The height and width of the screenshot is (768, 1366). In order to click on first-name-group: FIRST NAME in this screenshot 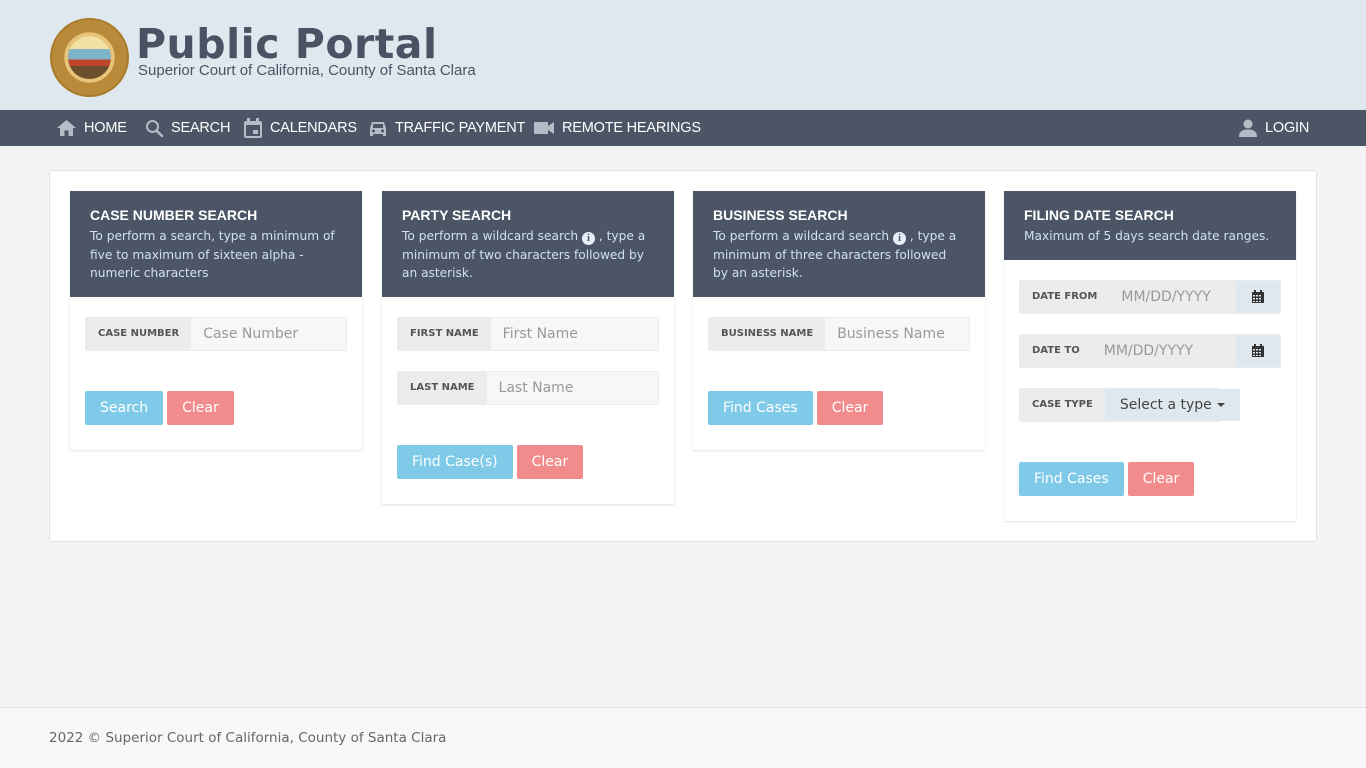, I will do `click(528, 333)`.